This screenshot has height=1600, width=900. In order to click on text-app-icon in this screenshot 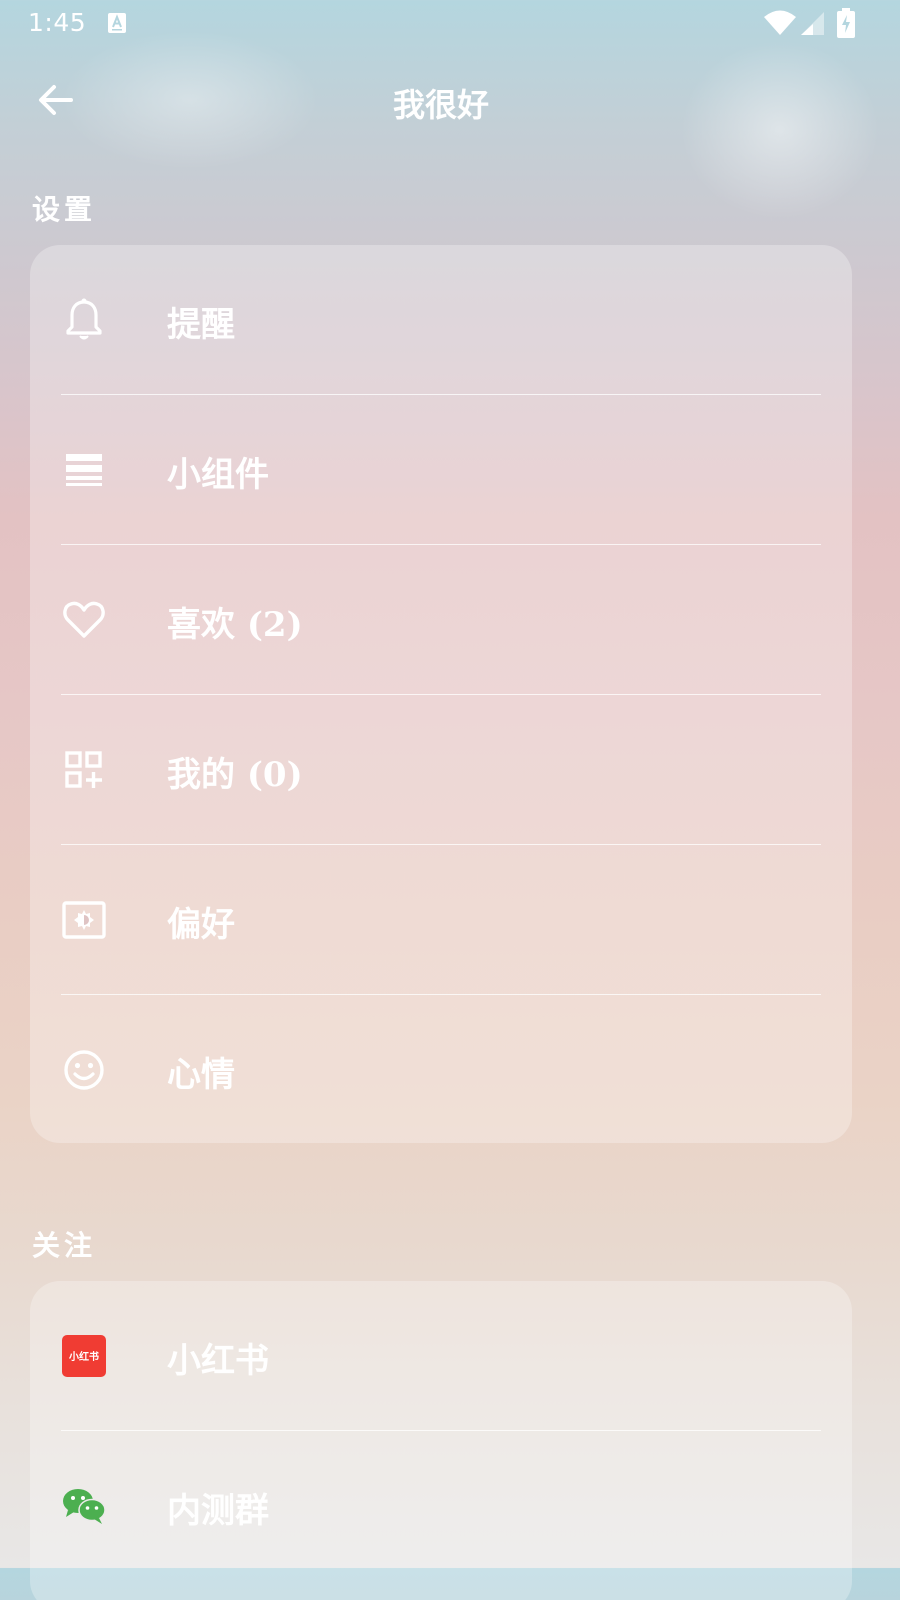, I will do `click(117, 25)`.